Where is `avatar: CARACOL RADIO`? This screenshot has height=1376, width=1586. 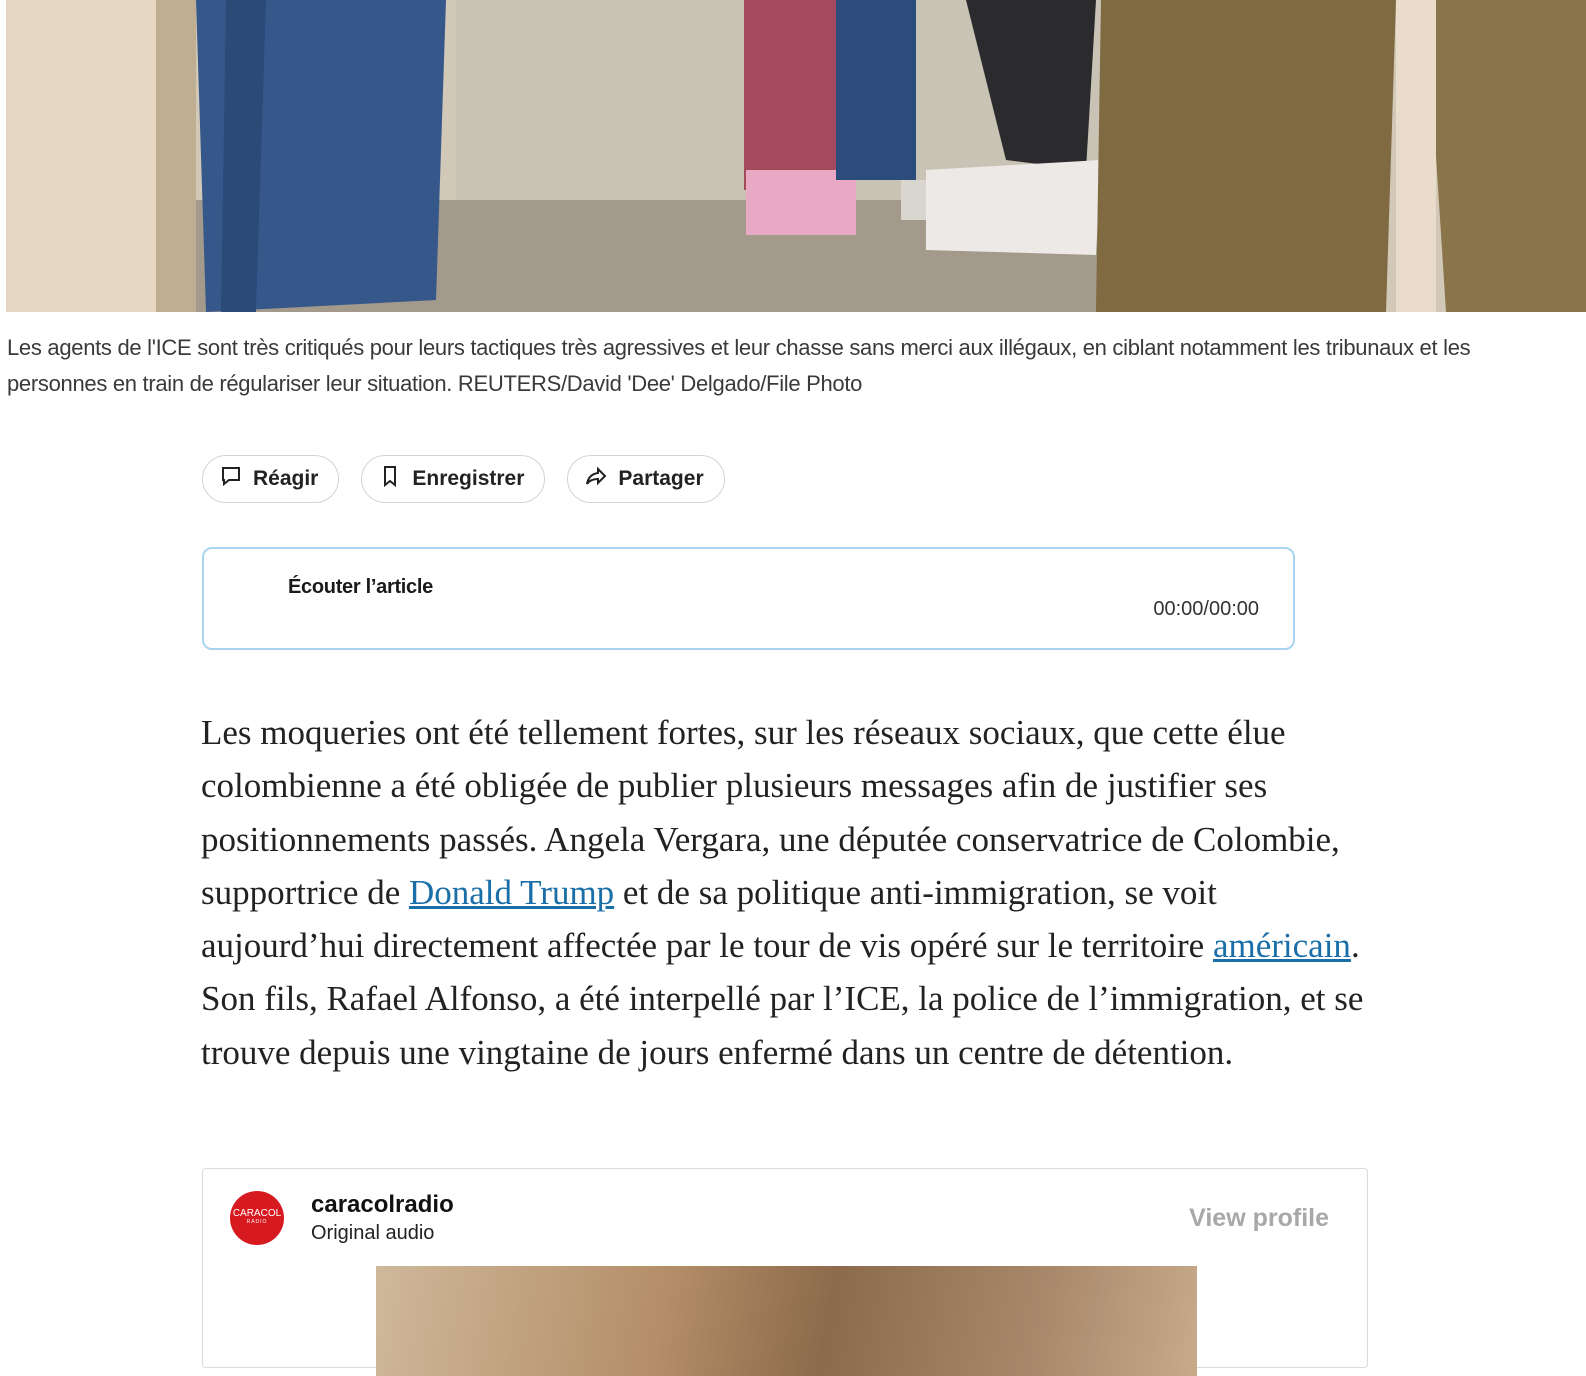
avatar: CARACOL RADIO is located at coordinates (257, 1218).